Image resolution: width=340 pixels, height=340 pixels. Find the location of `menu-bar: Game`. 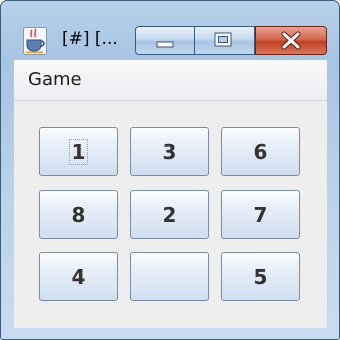

menu-bar: Game is located at coordinates (170, 80).